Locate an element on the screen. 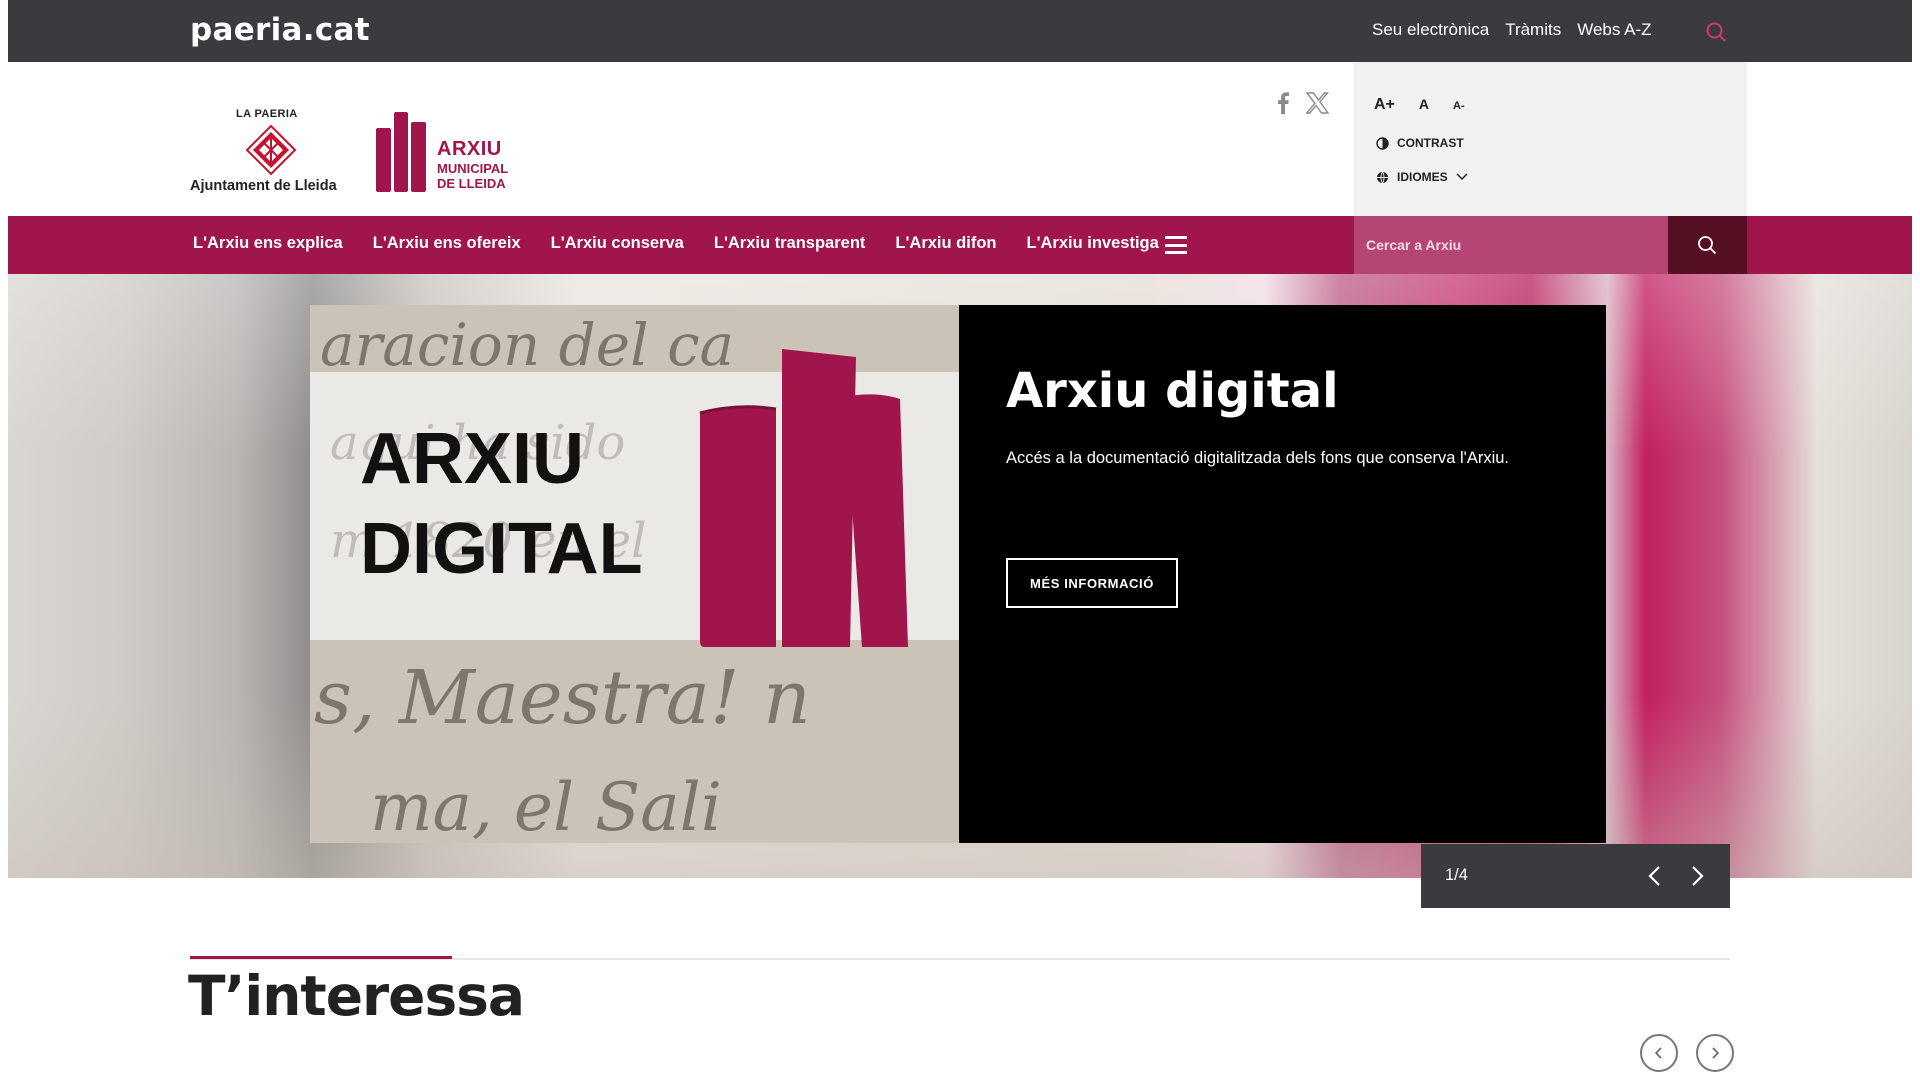 This screenshot has width=1920, height=1080. font-normal-button: A is located at coordinates (1424, 104).